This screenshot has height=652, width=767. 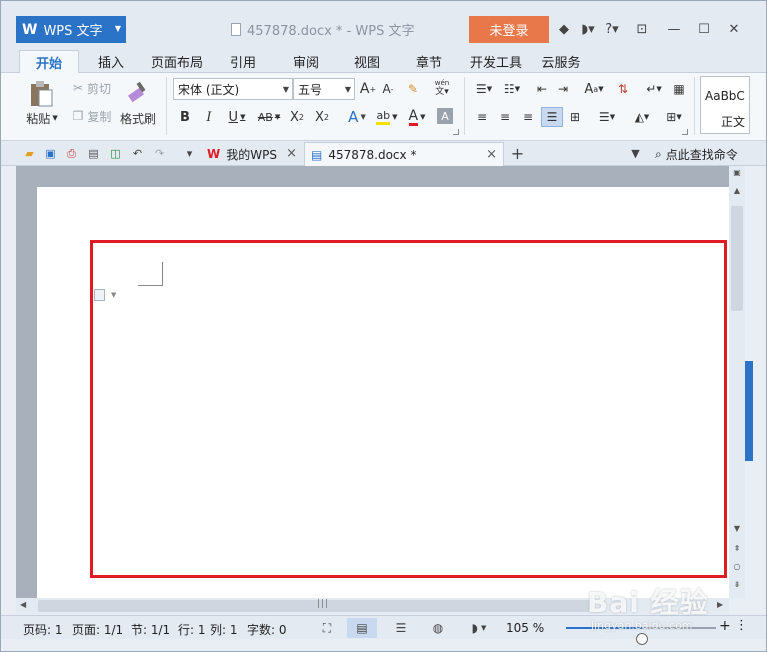 I want to click on zoom-level: 105 %, so click(x=525, y=628).